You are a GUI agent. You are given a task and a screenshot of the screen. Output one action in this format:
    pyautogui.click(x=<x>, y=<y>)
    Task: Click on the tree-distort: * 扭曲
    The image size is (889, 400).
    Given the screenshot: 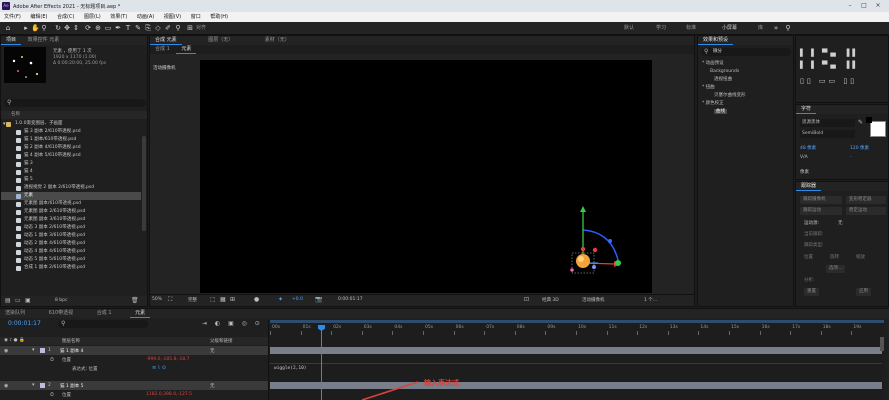 What is the action you would take?
    pyautogui.click(x=747, y=88)
    